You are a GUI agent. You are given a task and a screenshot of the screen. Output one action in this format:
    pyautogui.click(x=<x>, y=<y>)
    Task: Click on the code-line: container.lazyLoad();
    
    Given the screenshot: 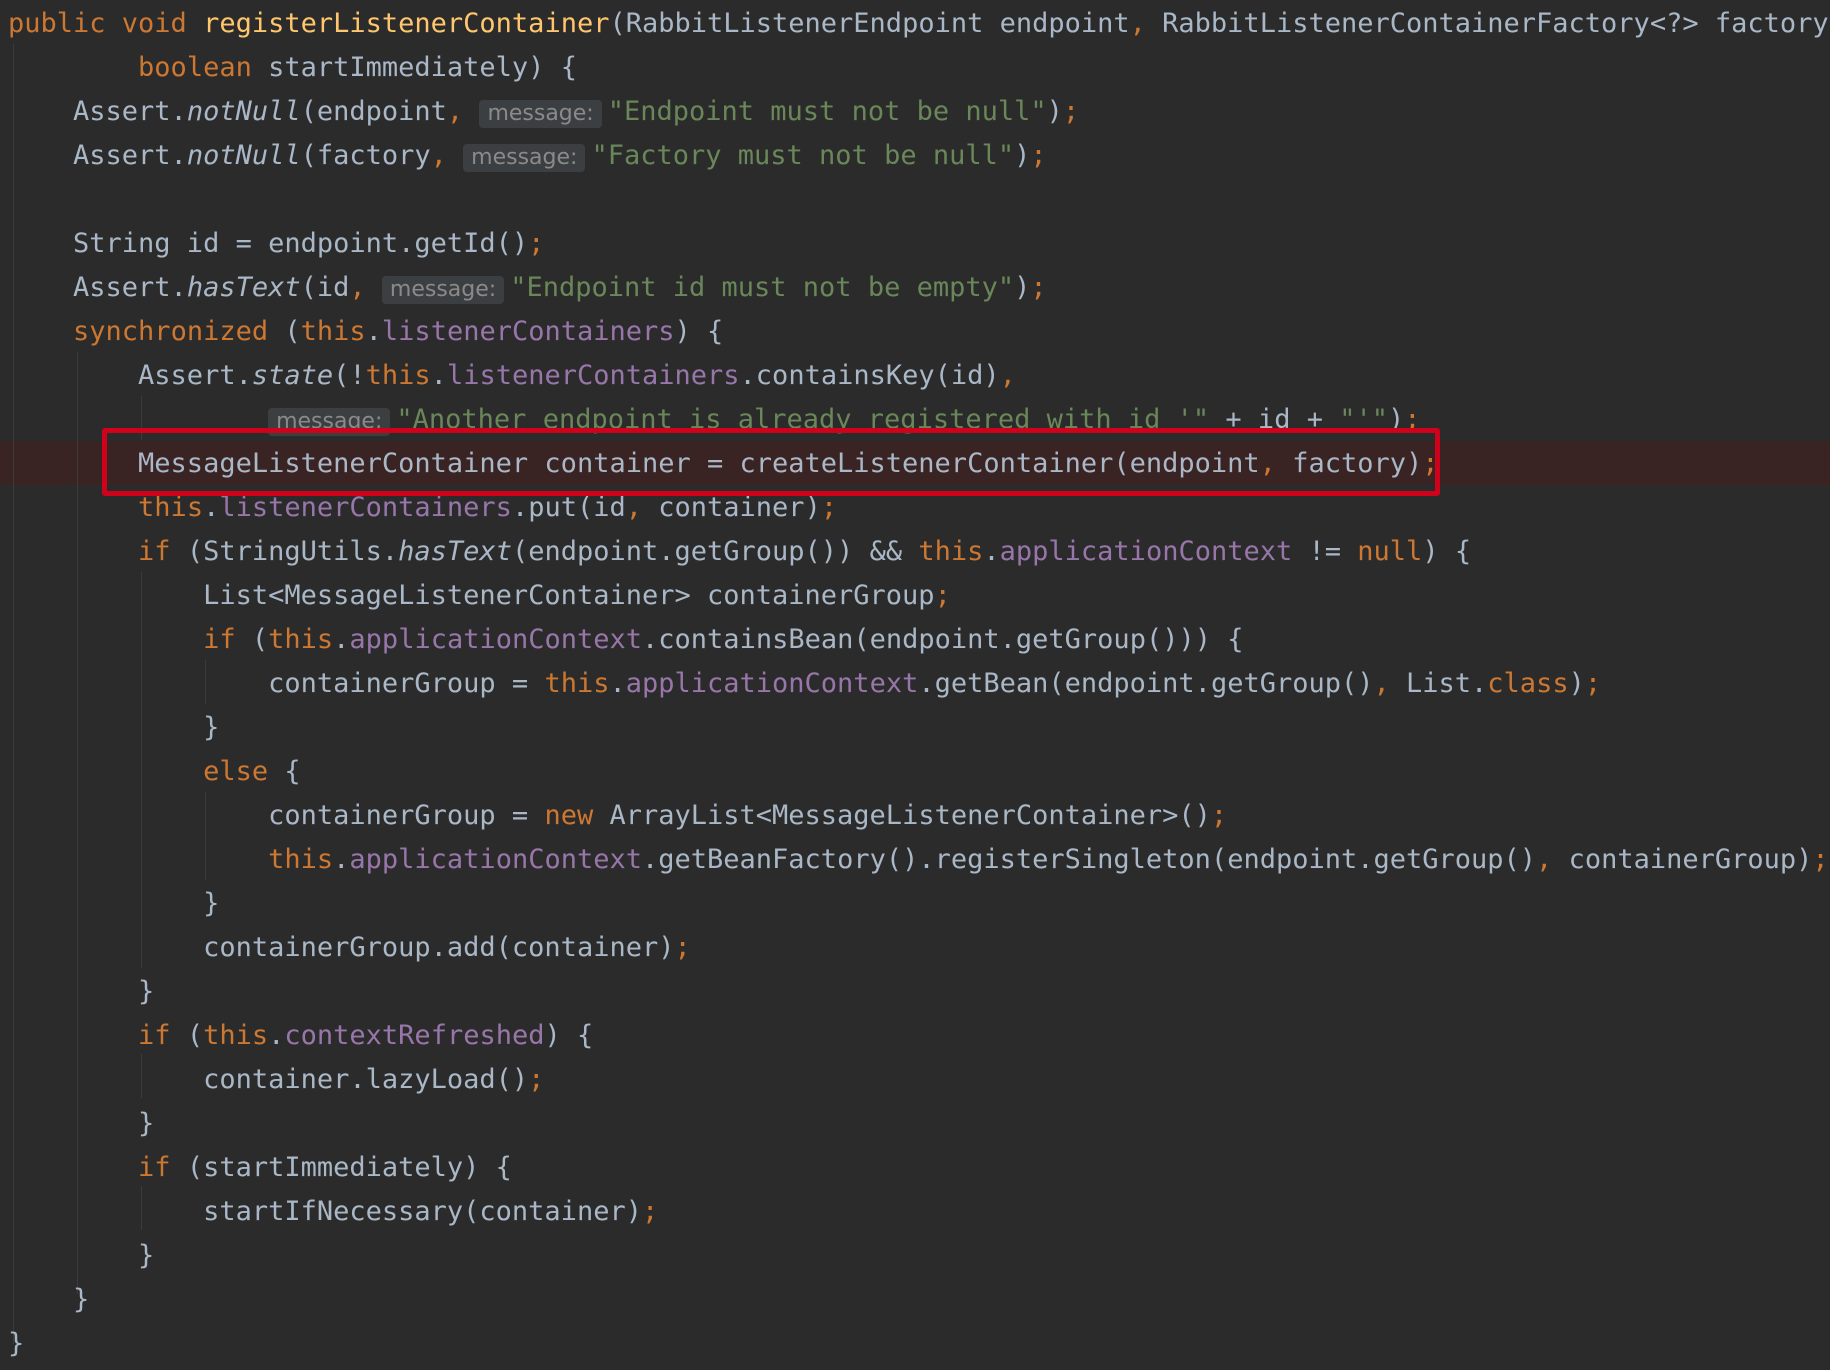 What is the action you would take?
    pyautogui.click(x=276, y=1080)
    